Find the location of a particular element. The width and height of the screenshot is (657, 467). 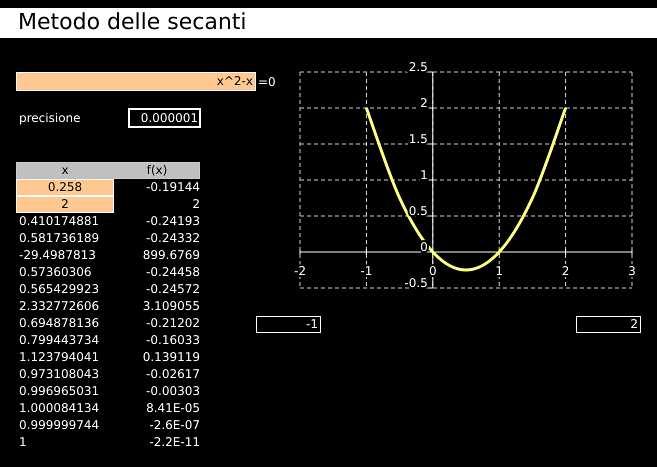

y-tick-label: 1.5 is located at coordinates (418, 139).